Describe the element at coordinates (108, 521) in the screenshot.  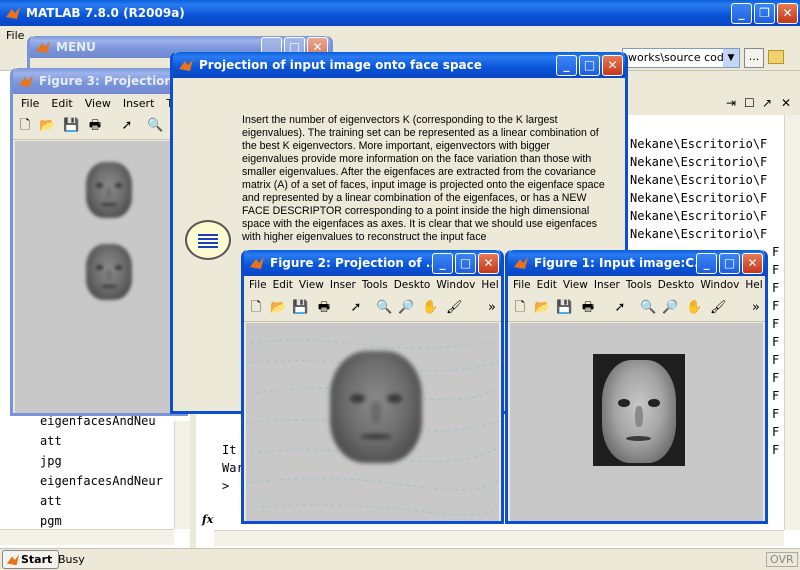
I see `tree-item: pgm` at that location.